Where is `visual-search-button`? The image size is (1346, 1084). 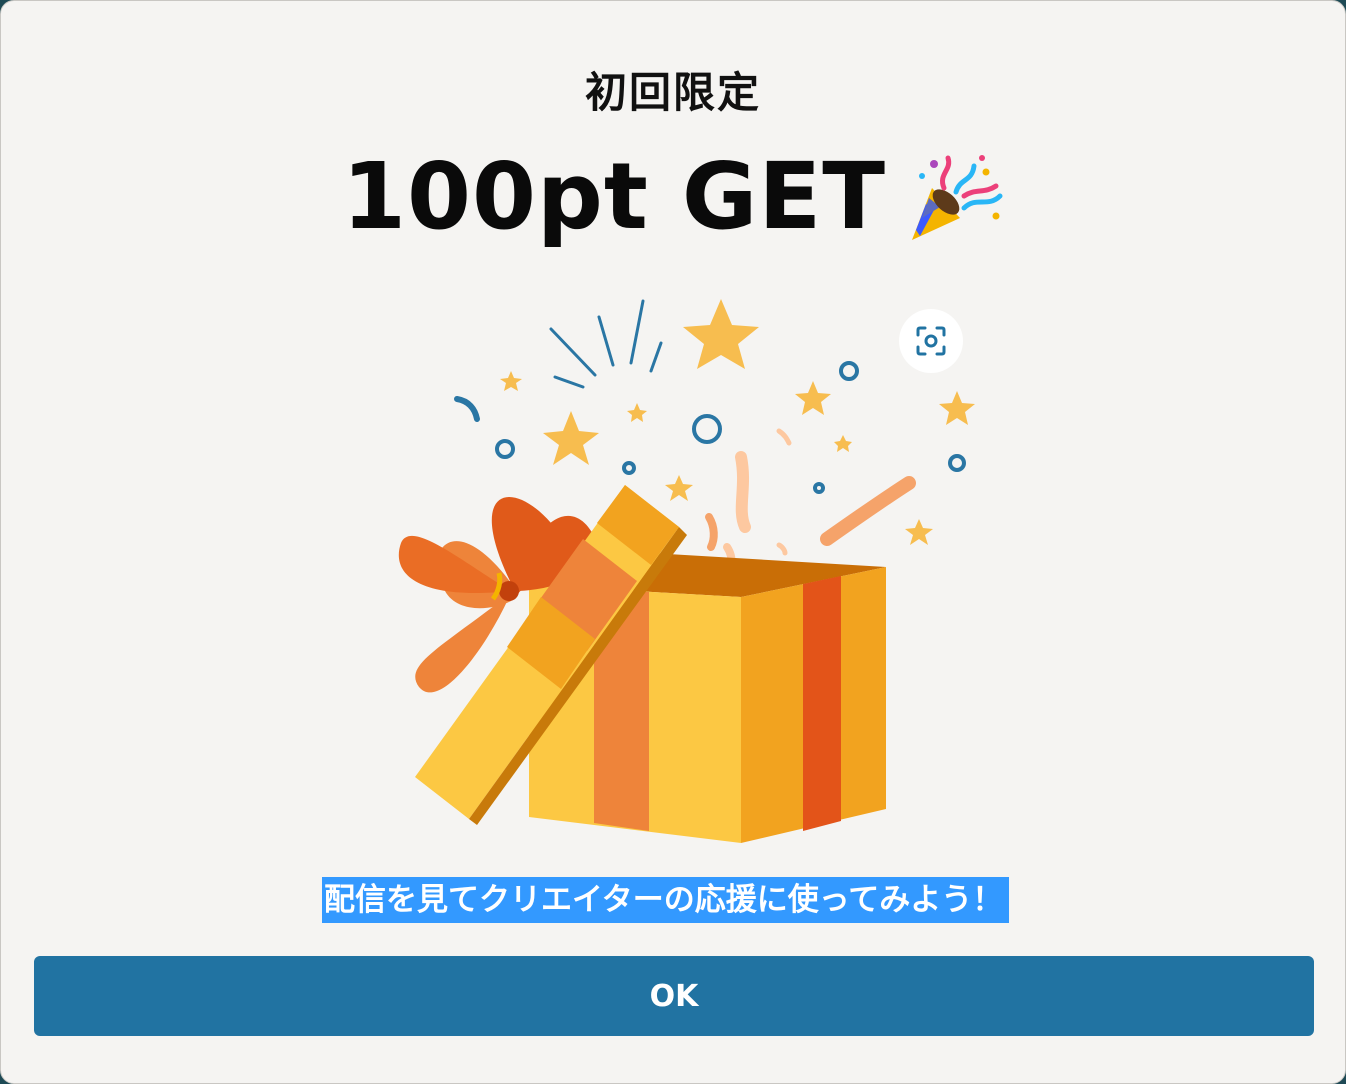 visual-search-button is located at coordinates (931, 341).